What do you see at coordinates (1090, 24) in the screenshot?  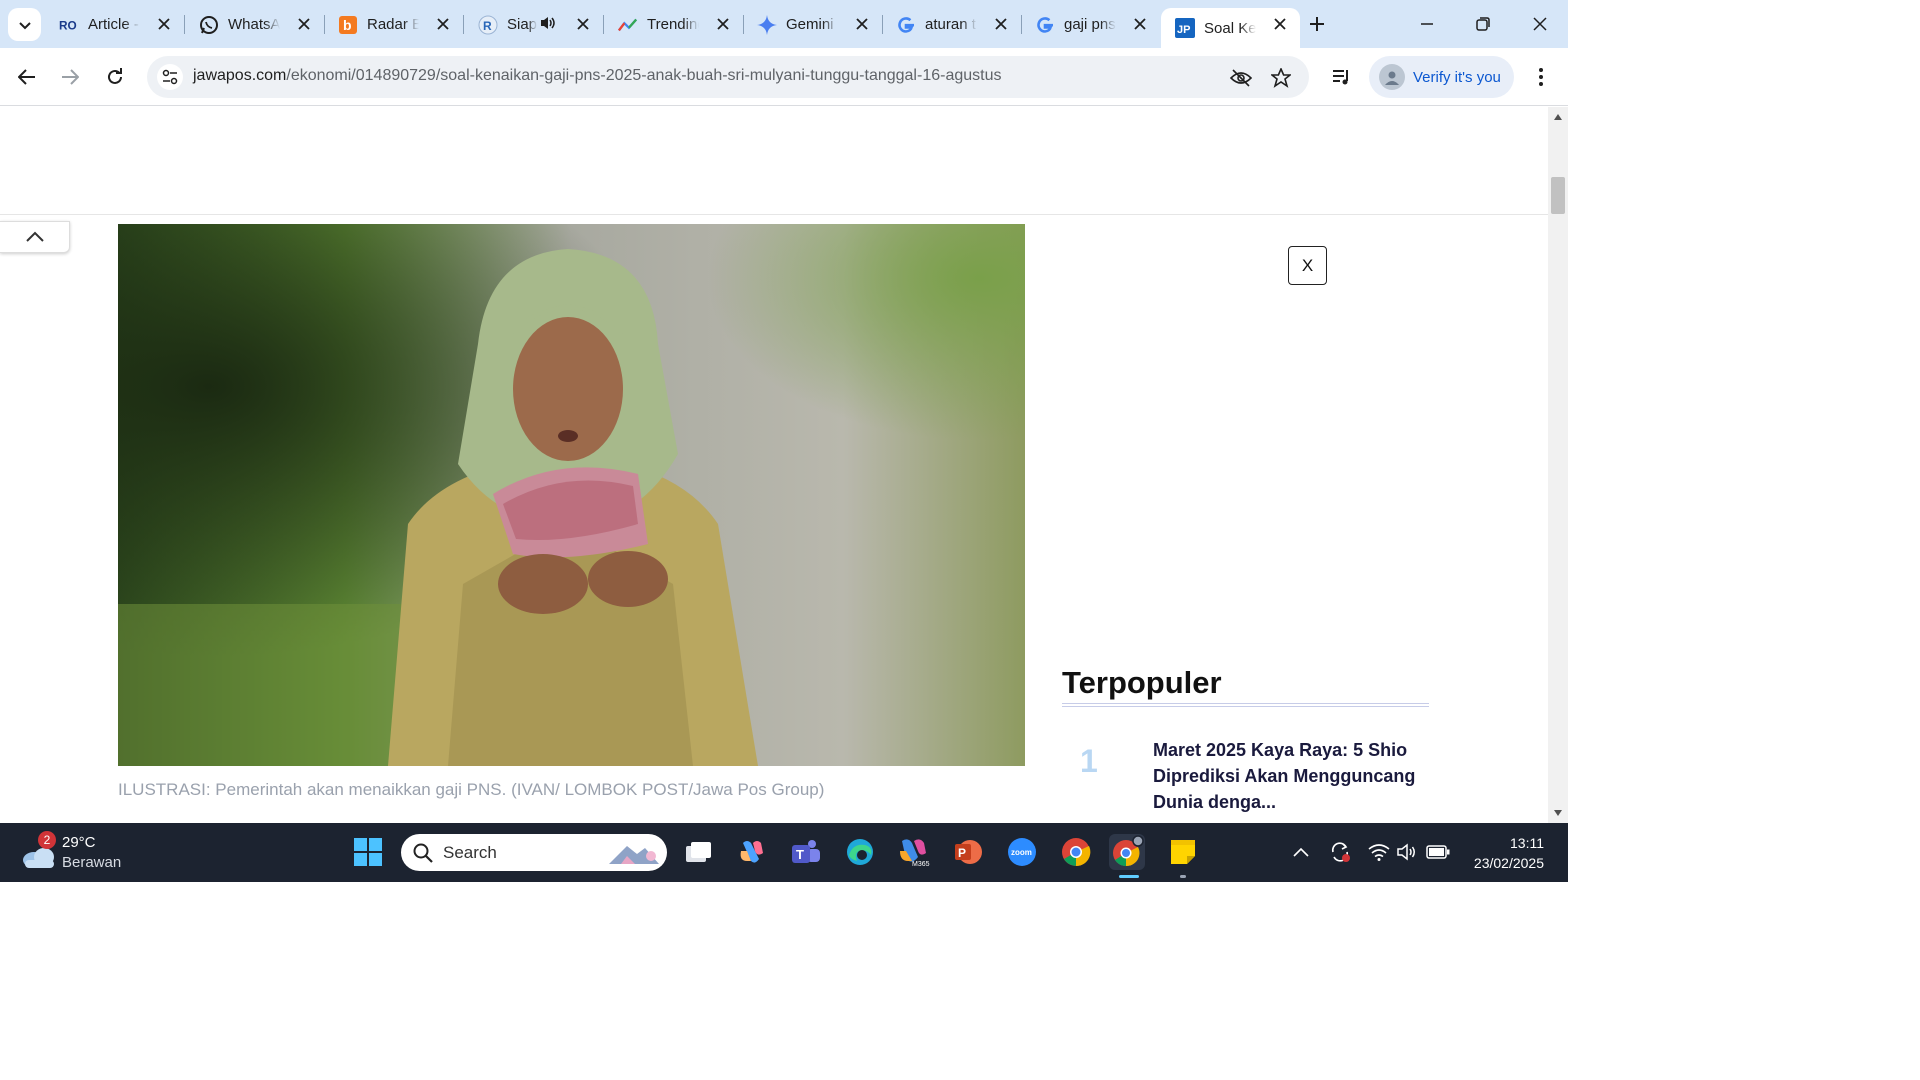 I see `tab-gaji-pns: gaji pns` at bounding box center [1090, 24].